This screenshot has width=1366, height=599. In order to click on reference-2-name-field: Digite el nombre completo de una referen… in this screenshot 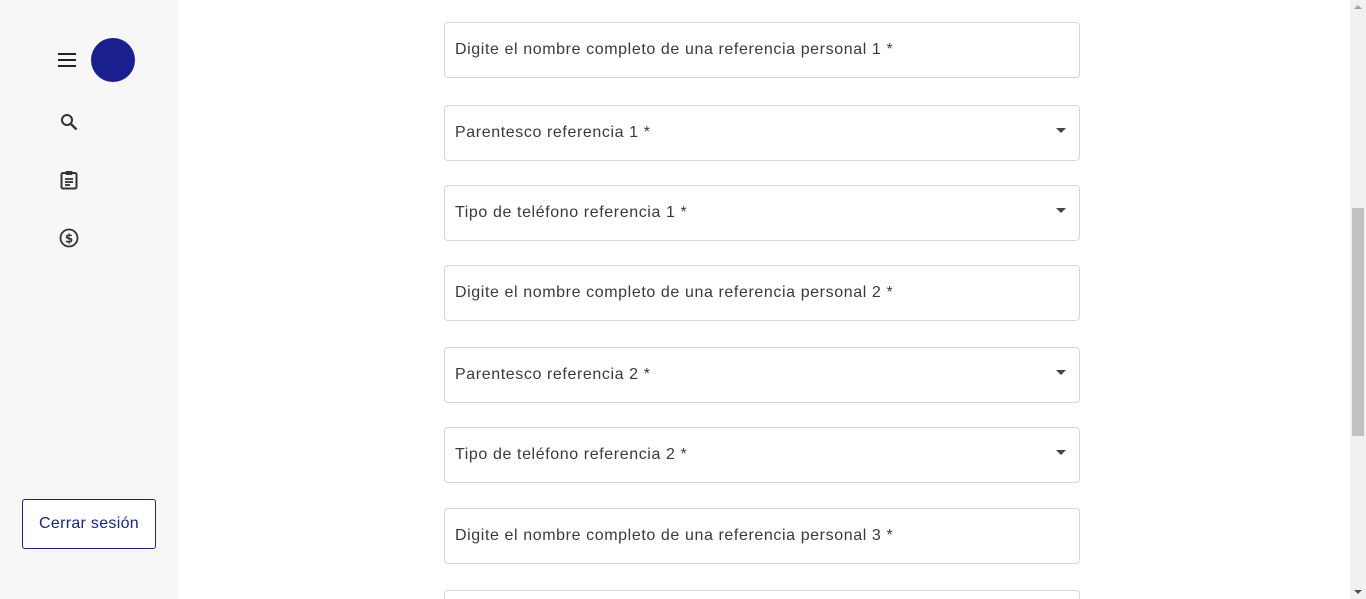, I will do `click(762, 293)`.